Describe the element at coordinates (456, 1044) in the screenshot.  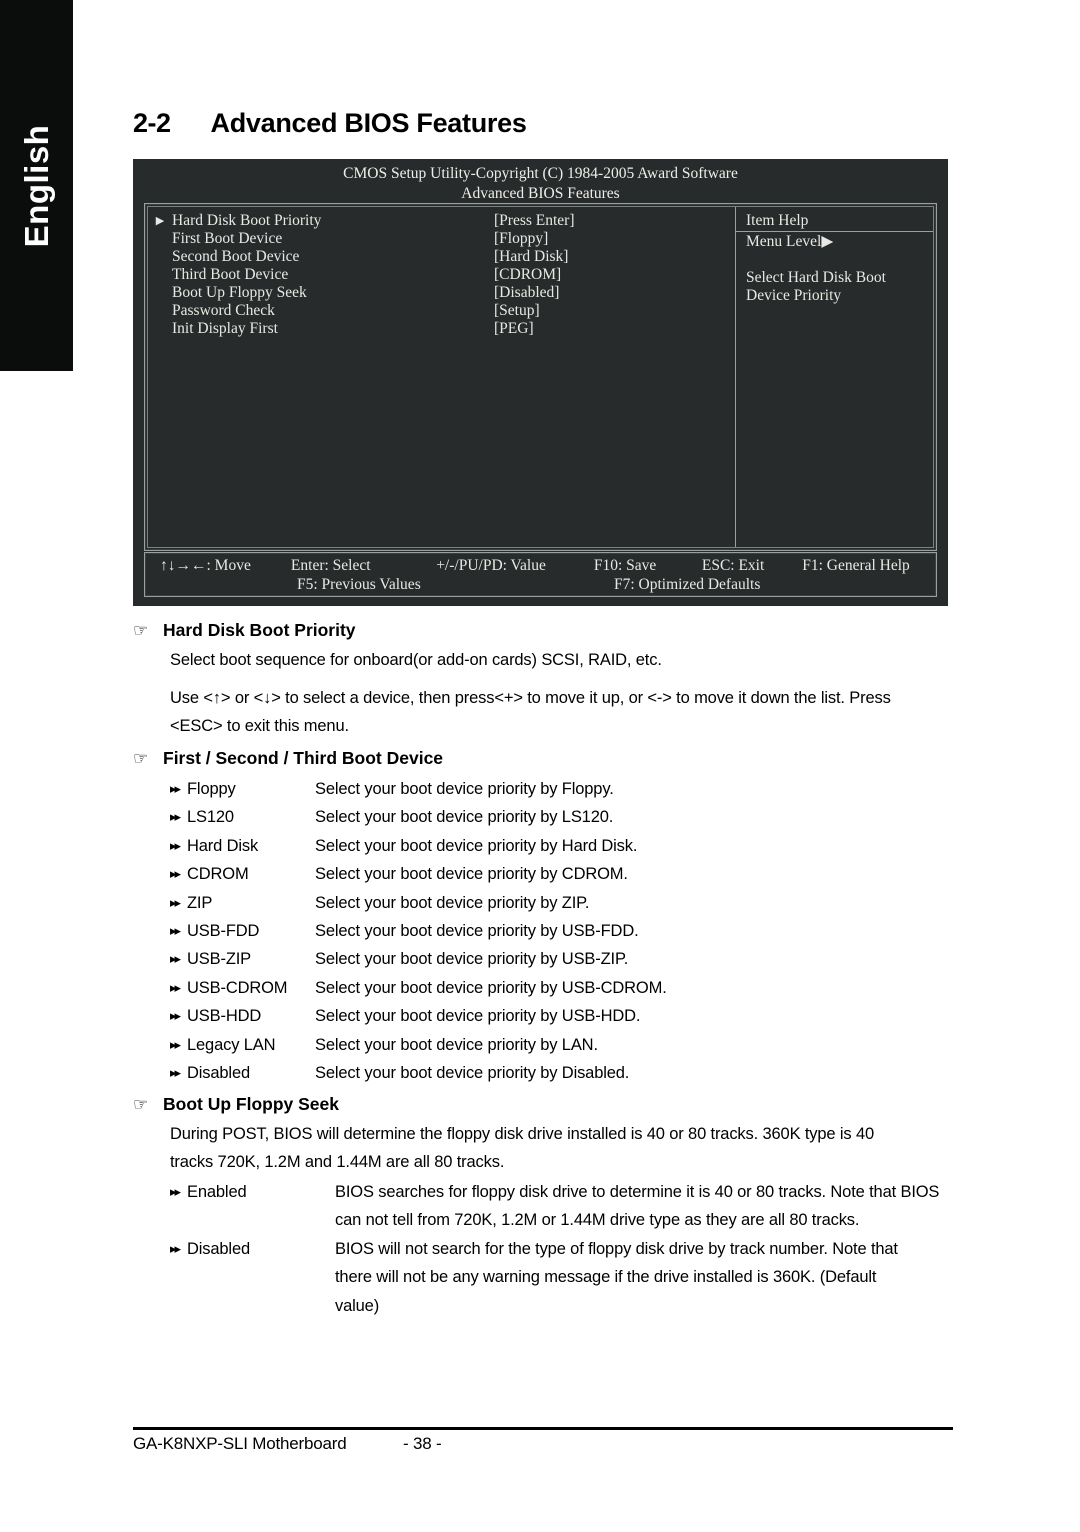
I see `option-description: Select your boot device priority by LAN.` at that location.